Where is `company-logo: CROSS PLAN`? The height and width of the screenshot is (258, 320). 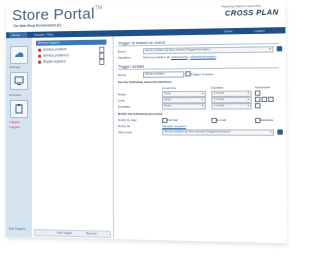
company-logo: CROSS PLAN is located at coordinates (251, 13).